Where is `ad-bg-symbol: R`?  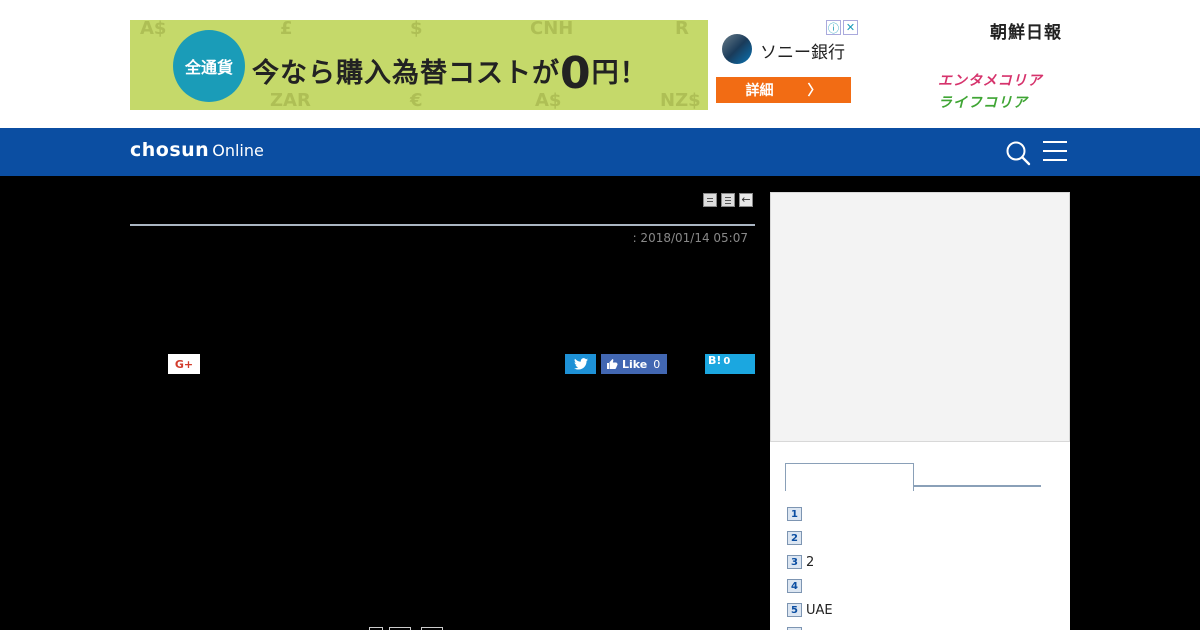 ad-bg-symbol: R is located at coordinates (682, 29).